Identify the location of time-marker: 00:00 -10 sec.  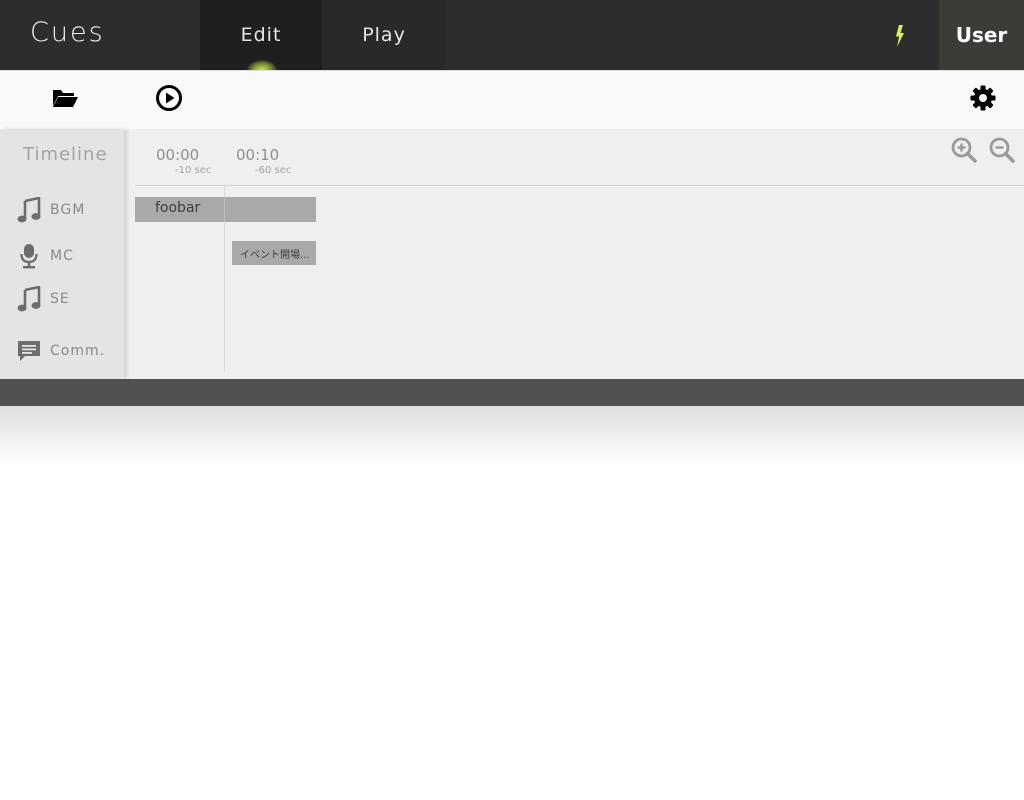
(183, 161).